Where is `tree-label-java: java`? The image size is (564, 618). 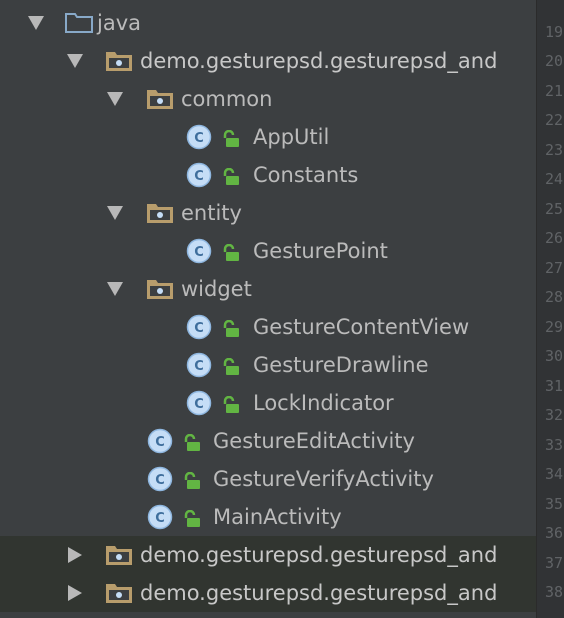 tree-label-java: java is located at coordinates (119, 23).